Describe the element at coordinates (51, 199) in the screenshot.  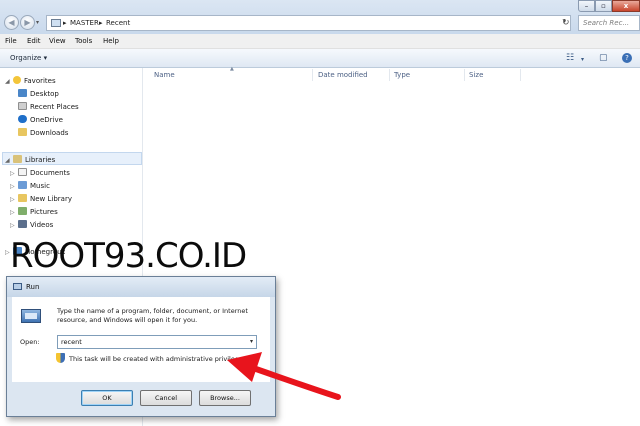
I see `nav-new-library-label: New Library` at that location.